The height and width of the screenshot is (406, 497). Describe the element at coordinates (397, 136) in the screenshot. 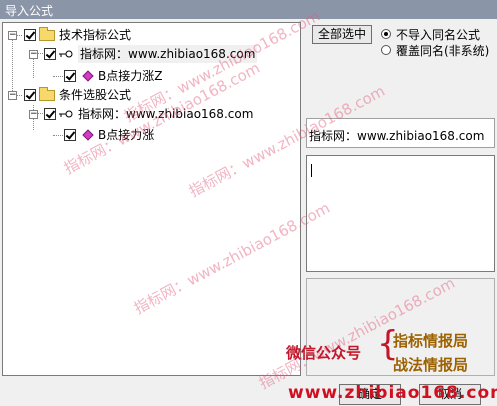

I see `formula-source-label: 指标网：www.zhibiao168.com` at that location.